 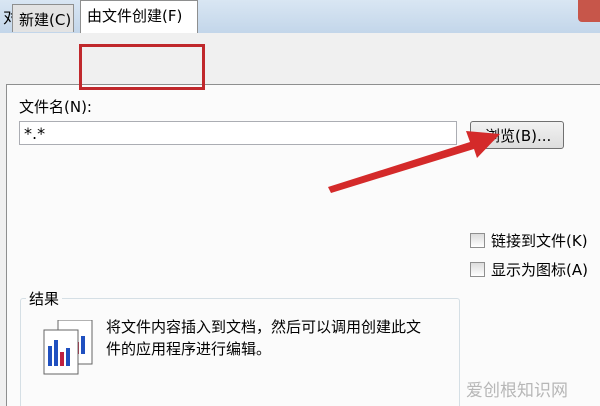 I want to click on result-legend: 结果, so click(x=44, y=298).